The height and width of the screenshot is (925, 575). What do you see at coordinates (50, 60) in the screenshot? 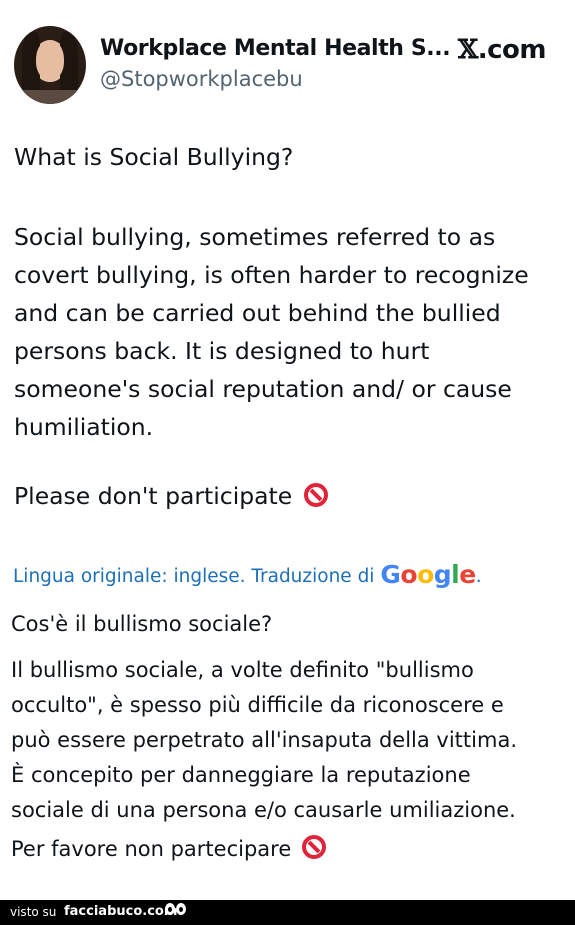
I see `avatar-face` at bounding box center [50, 60].